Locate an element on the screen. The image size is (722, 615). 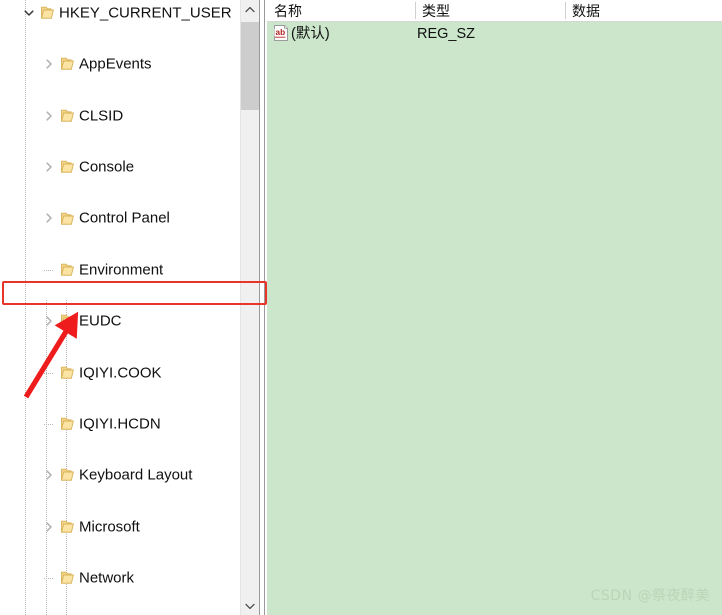
string-value-icon: ab is located at coordinates (281, 33).